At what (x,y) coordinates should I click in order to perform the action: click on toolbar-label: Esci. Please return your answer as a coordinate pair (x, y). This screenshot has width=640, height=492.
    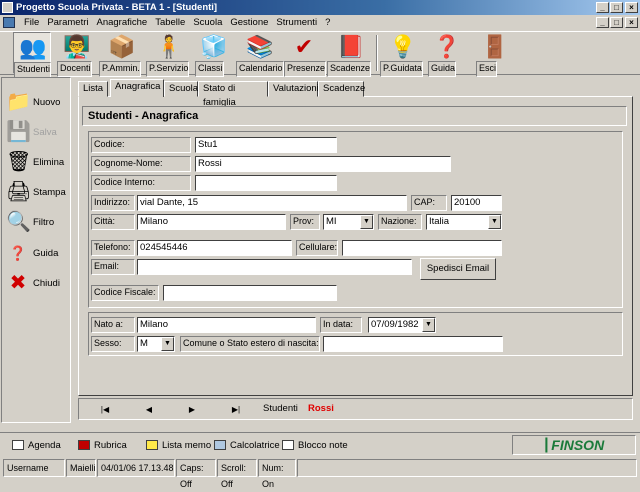
    Looking at the image, I should click on (487, 69).